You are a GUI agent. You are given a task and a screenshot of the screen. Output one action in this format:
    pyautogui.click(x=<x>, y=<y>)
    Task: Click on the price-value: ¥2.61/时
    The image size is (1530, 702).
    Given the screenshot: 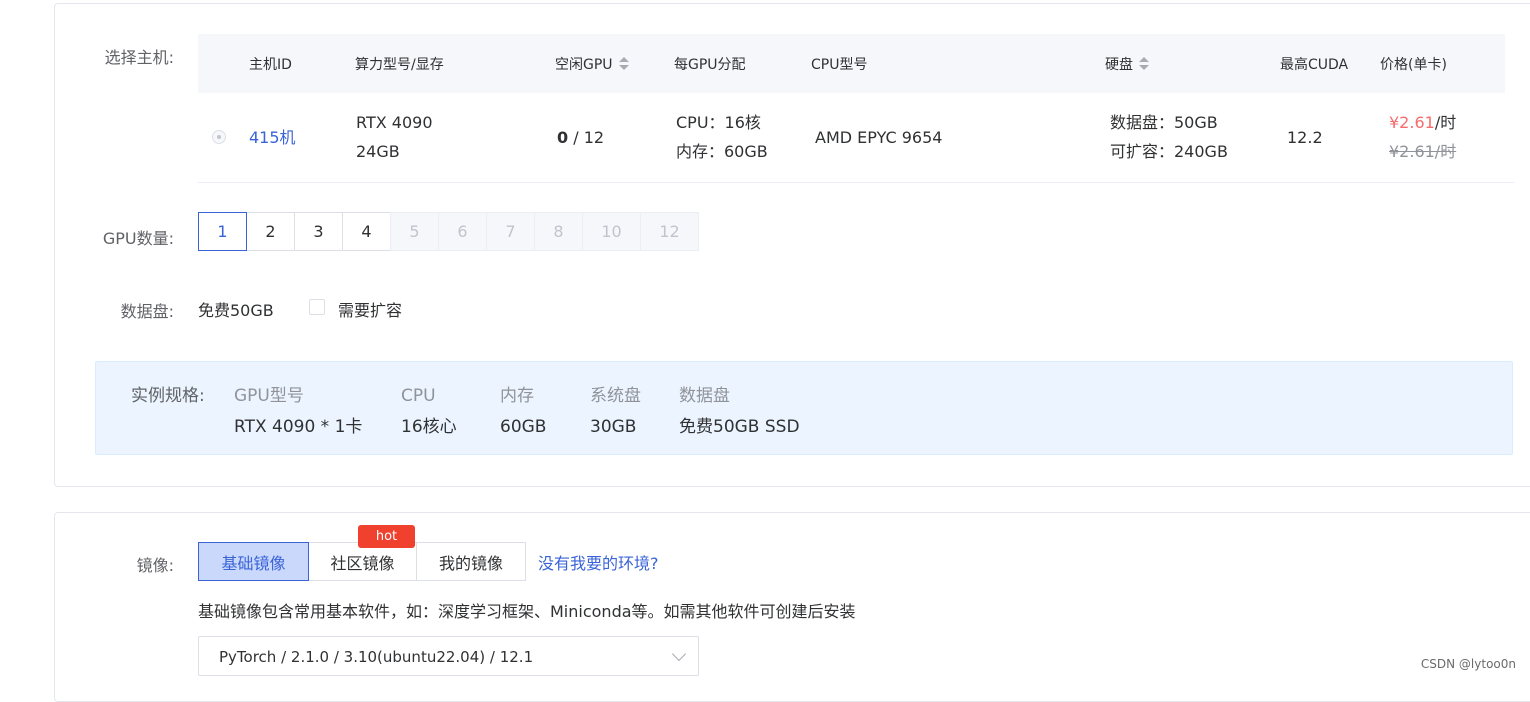 What is the action you would take?
    pyautogui.click(x=1422, y=122)
    